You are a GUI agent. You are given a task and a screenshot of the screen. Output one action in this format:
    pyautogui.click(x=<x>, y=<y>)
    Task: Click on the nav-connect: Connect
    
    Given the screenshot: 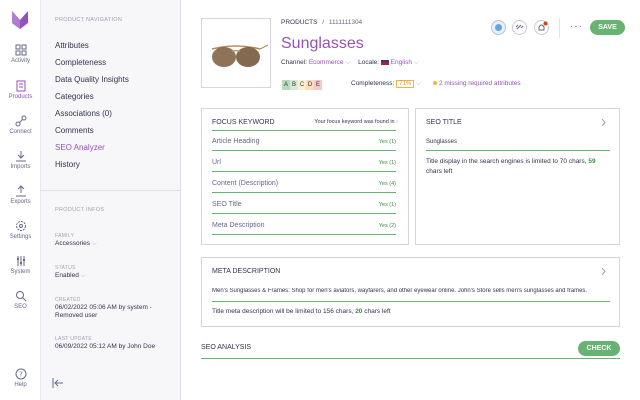 What is the action you would take?
    pyautogui.click(x=20, y=131)
    